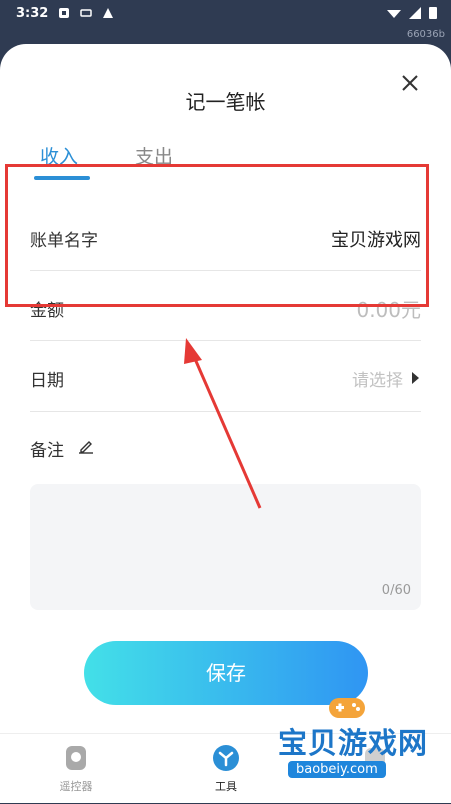 The height and width of the screenshot is (804, 451). Describe the element at coordinates (415, 12) in the screenshot. I see `signal-icon` at that location.